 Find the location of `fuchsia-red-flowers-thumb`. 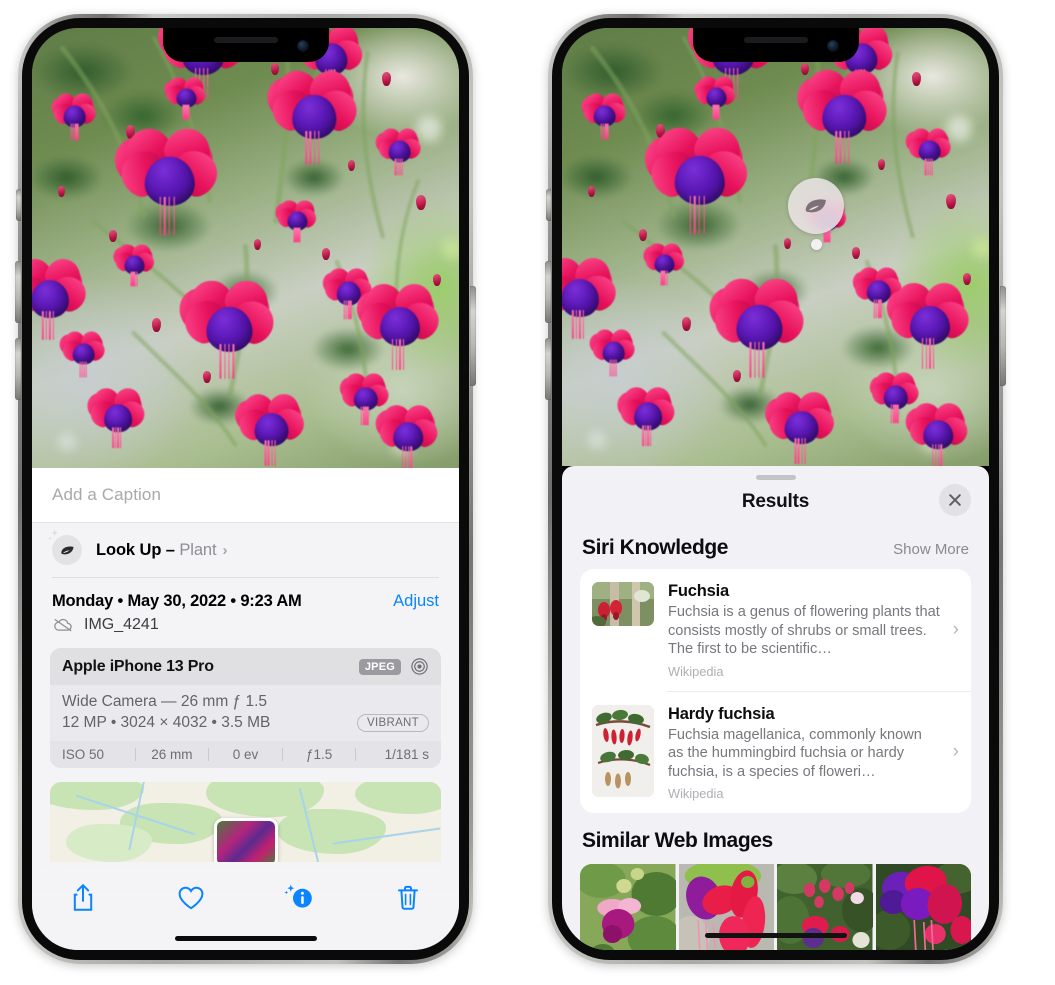

fuchsia-red-flowers-thumb is located at coordinates (623, 604).